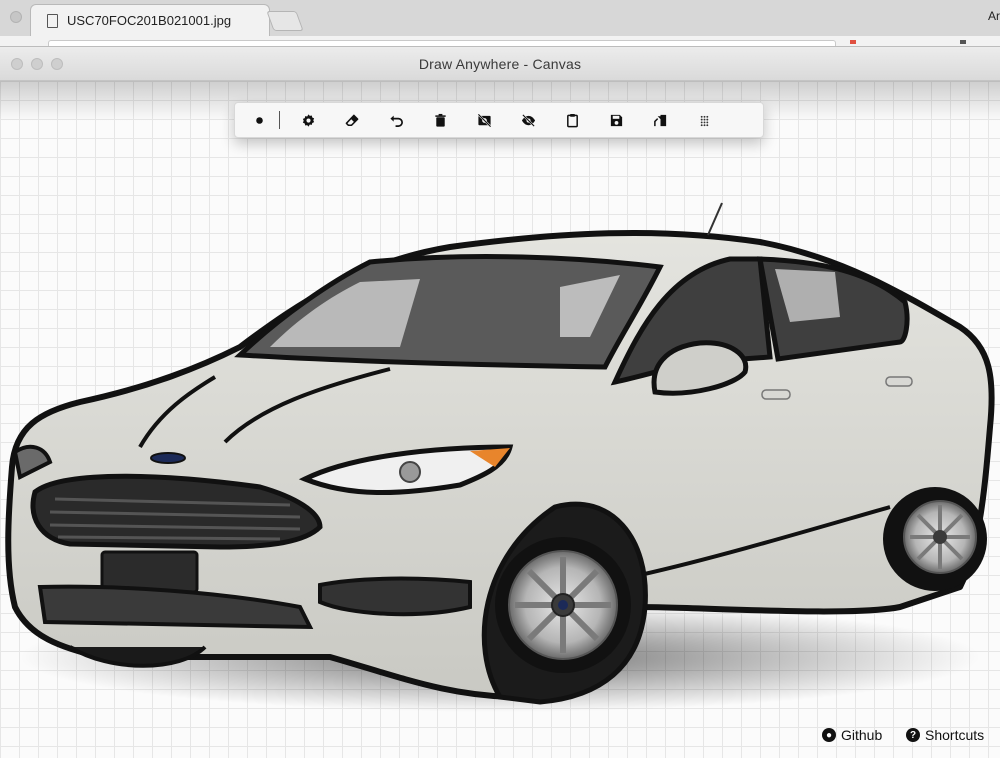 This screenshot has width=1000, height=758. I want to click on clear-button, so click(440, 120).